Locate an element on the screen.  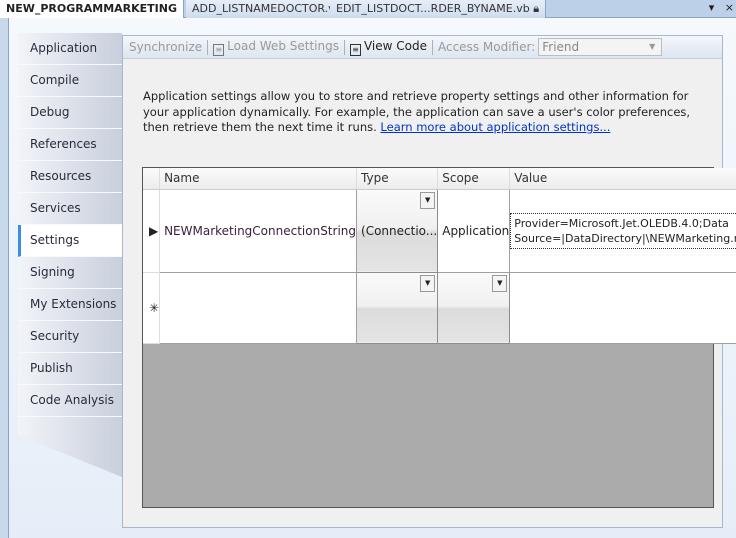
tab-new-programmarketing: NEW_PROGRAMMARKETING is located at coordinates (92, 9).